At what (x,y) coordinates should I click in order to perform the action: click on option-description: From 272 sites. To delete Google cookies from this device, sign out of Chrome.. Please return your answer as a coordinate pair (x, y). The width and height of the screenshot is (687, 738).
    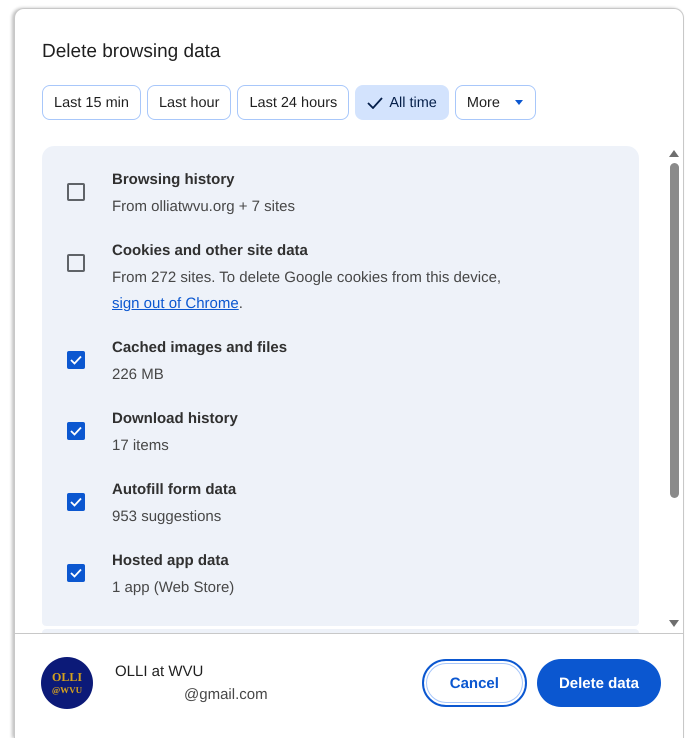
    Looking at the image, I should click on (307, 291).